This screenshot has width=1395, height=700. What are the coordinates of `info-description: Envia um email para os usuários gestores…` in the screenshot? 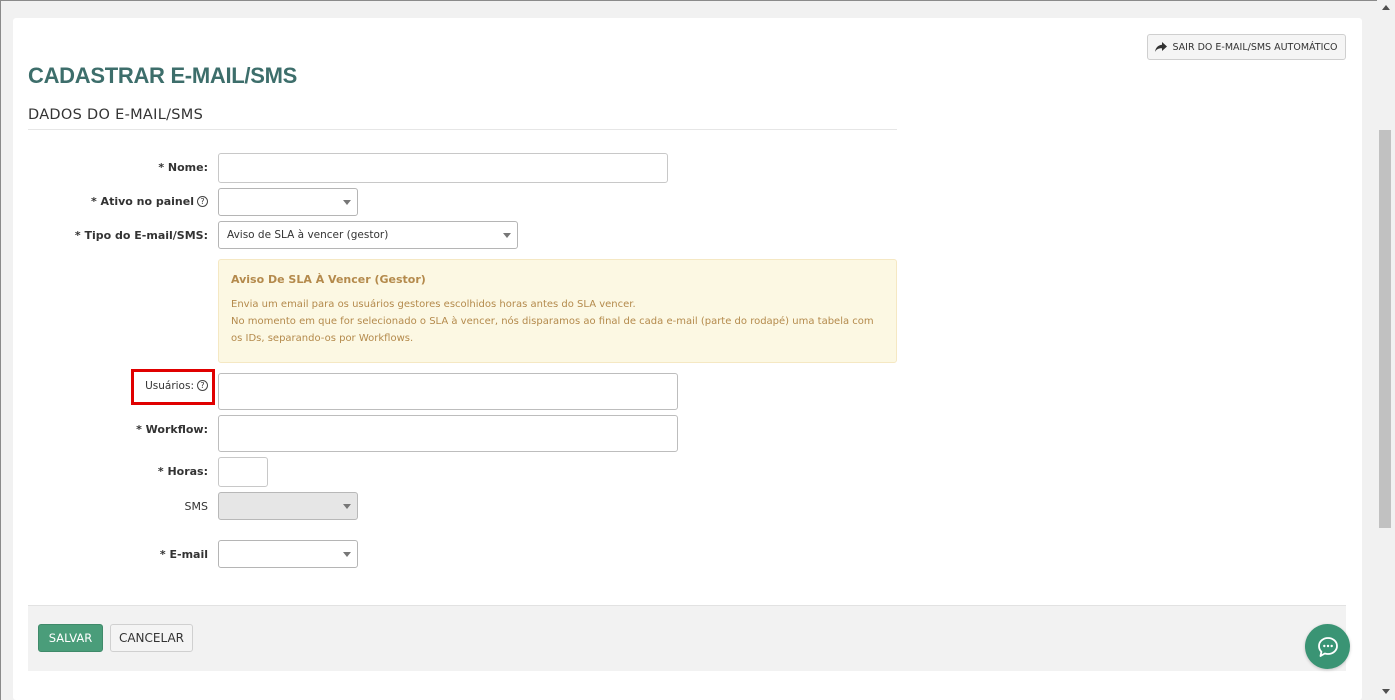 It's located at (557, 321).